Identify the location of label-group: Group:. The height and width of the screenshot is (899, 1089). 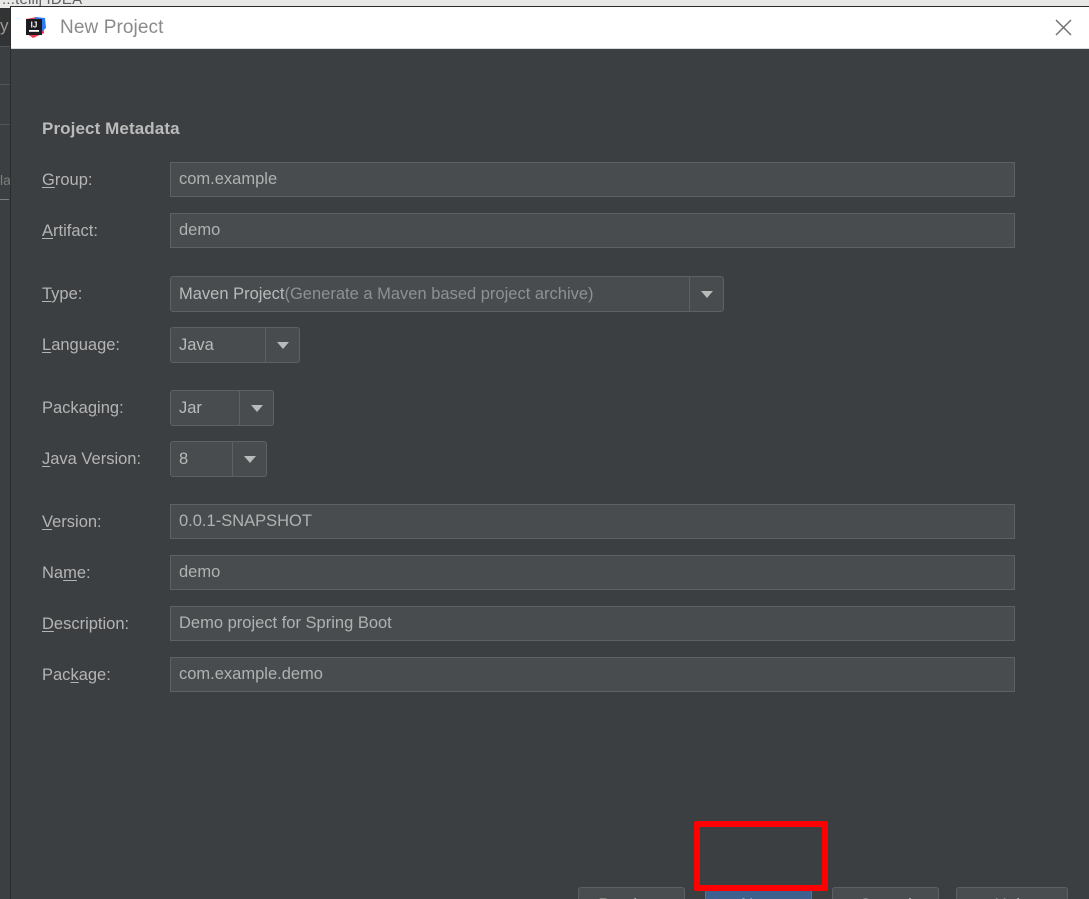
(67, 180).